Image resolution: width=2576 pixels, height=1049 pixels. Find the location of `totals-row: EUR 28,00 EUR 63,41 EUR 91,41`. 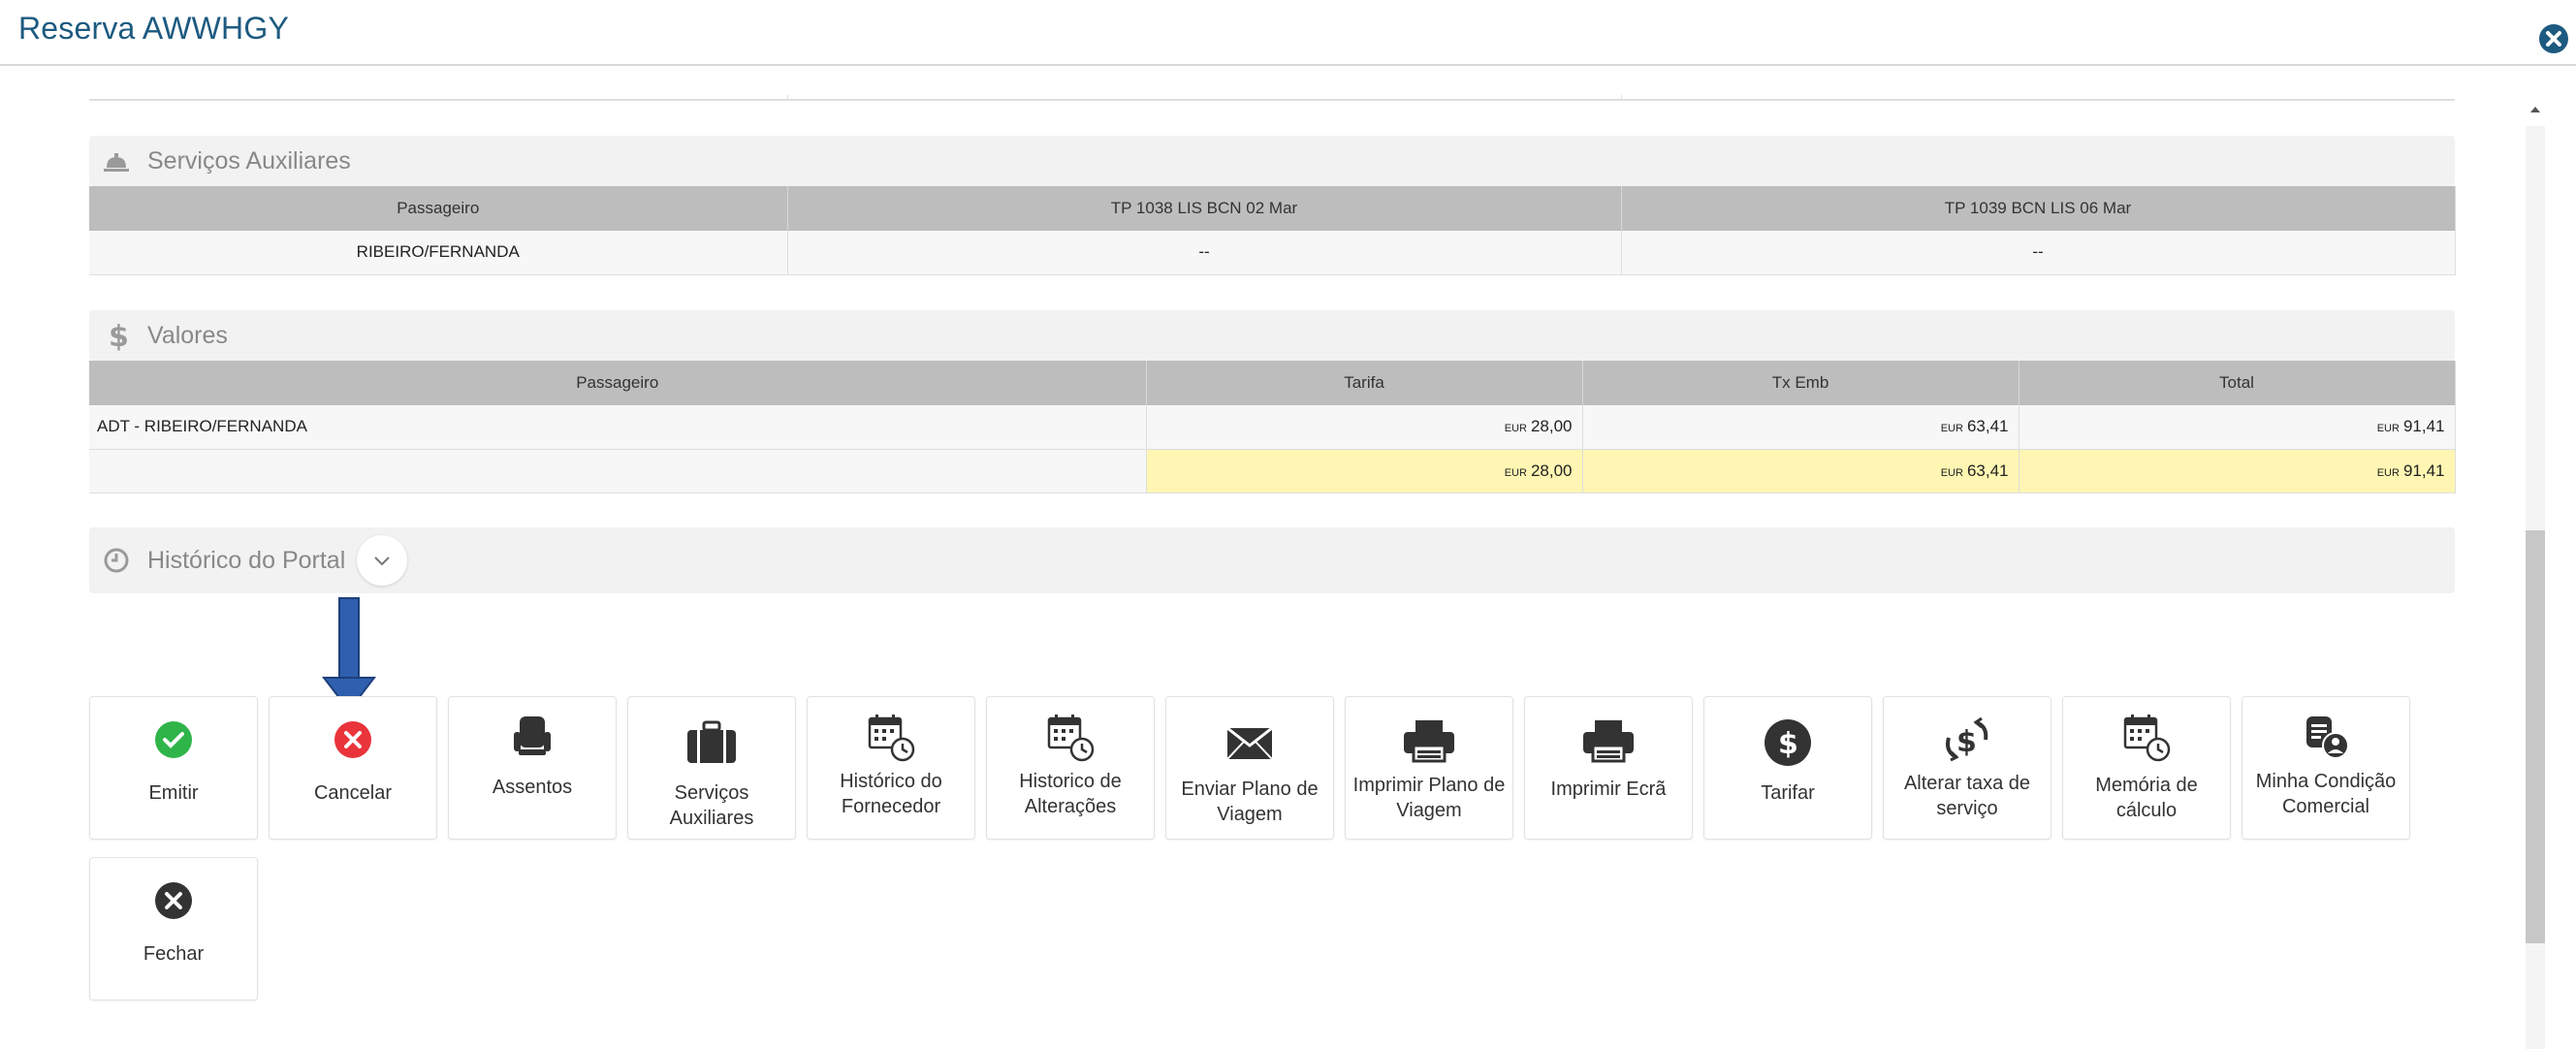

totals-row: EUR 28,00 EUR 63,41 EUR 91,41 is located at coordinates (1272, 471).